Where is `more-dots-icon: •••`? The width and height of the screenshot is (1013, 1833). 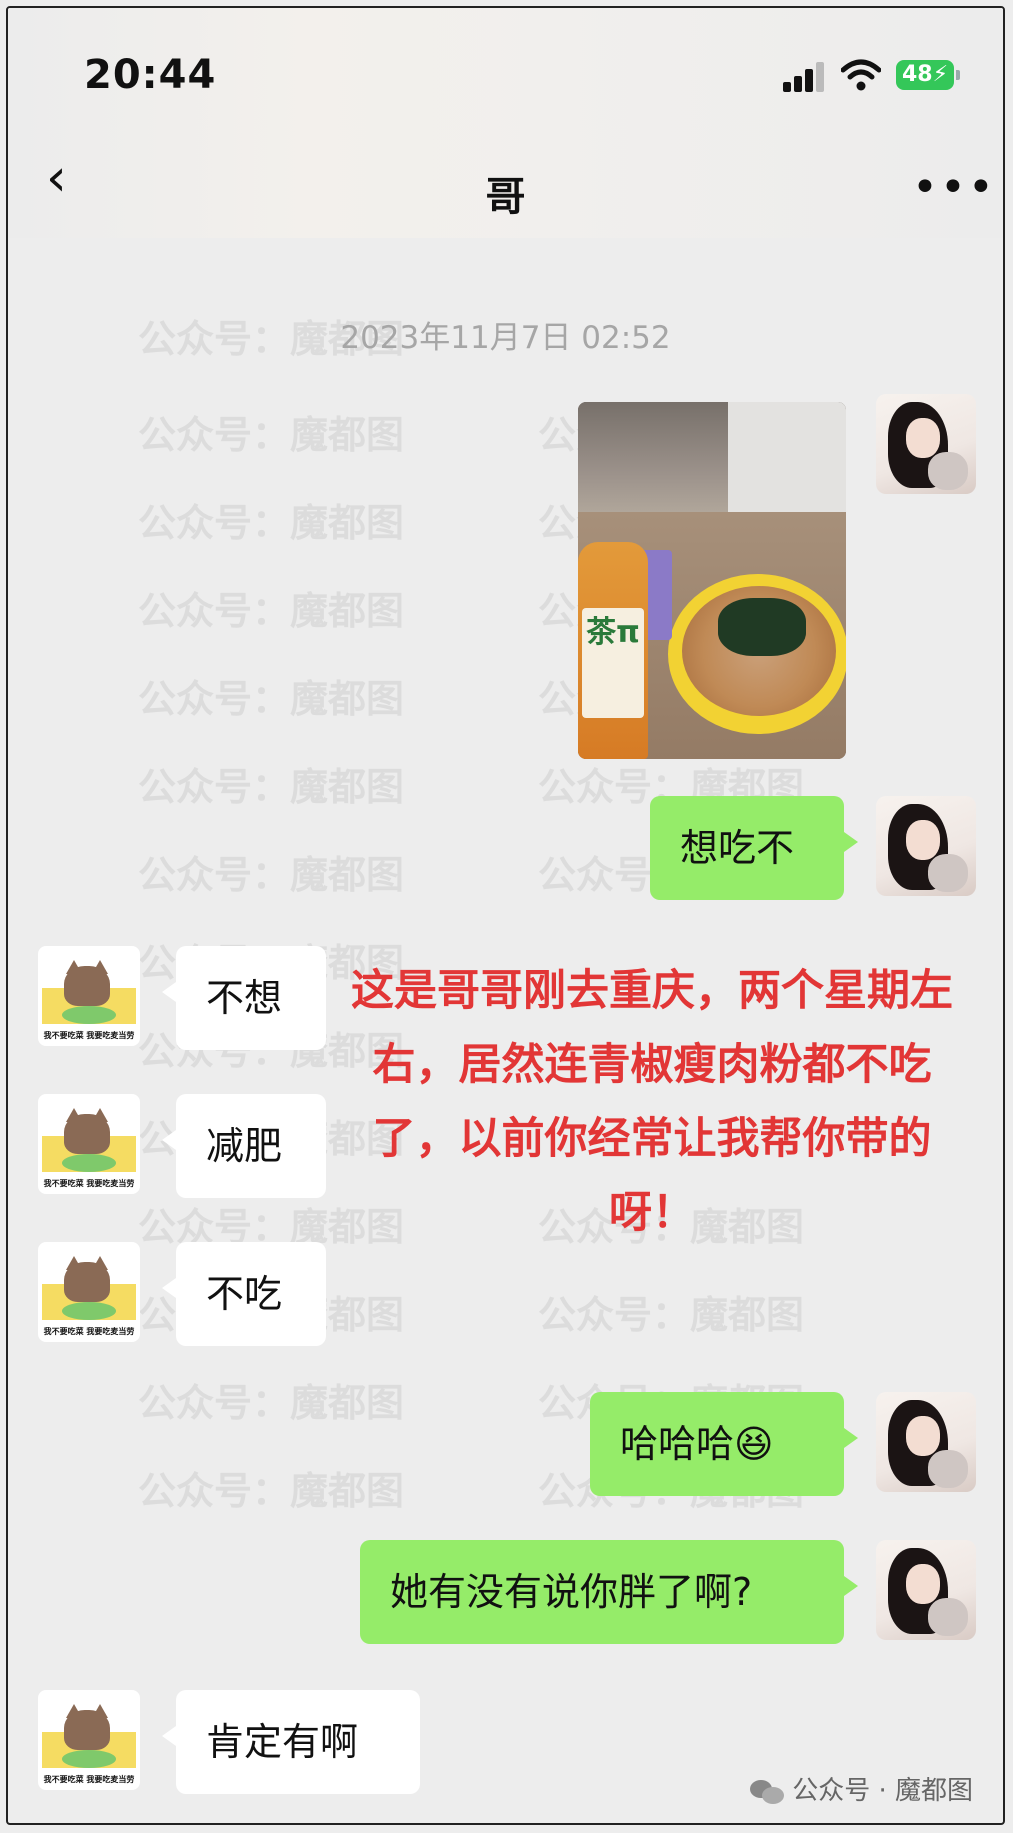
more-dots-icon: ••• is located at coordinates (954, 188).